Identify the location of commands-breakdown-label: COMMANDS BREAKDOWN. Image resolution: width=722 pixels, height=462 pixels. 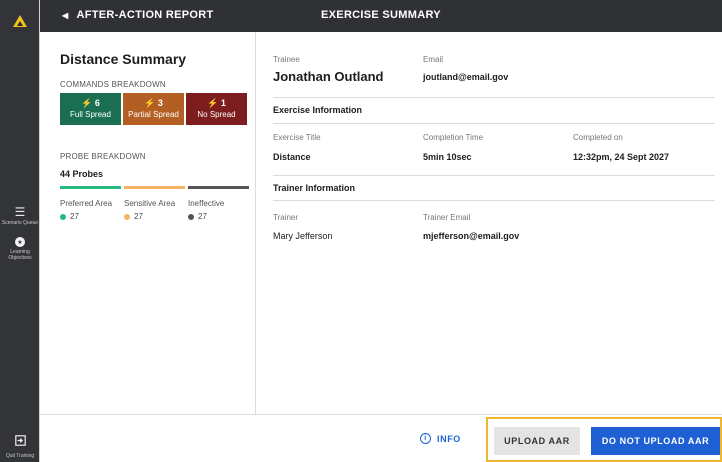
(113, 84).